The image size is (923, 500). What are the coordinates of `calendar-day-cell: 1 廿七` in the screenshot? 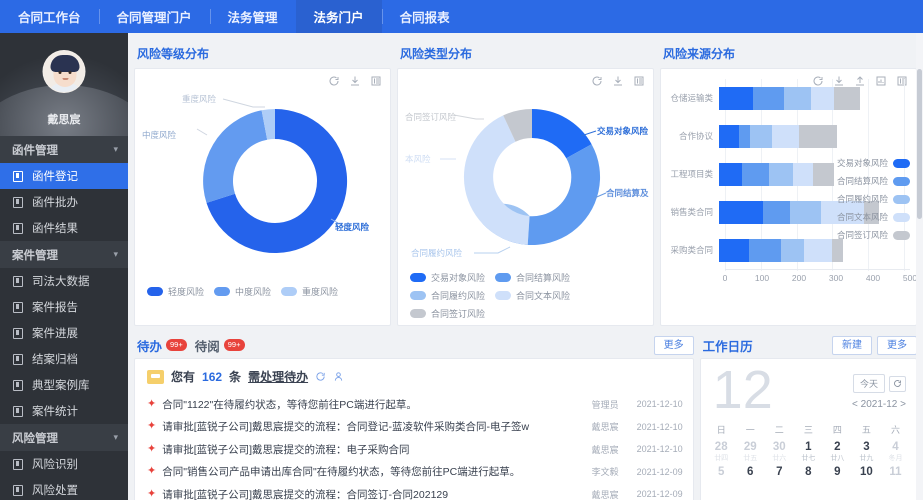 It's located at (808, 452).